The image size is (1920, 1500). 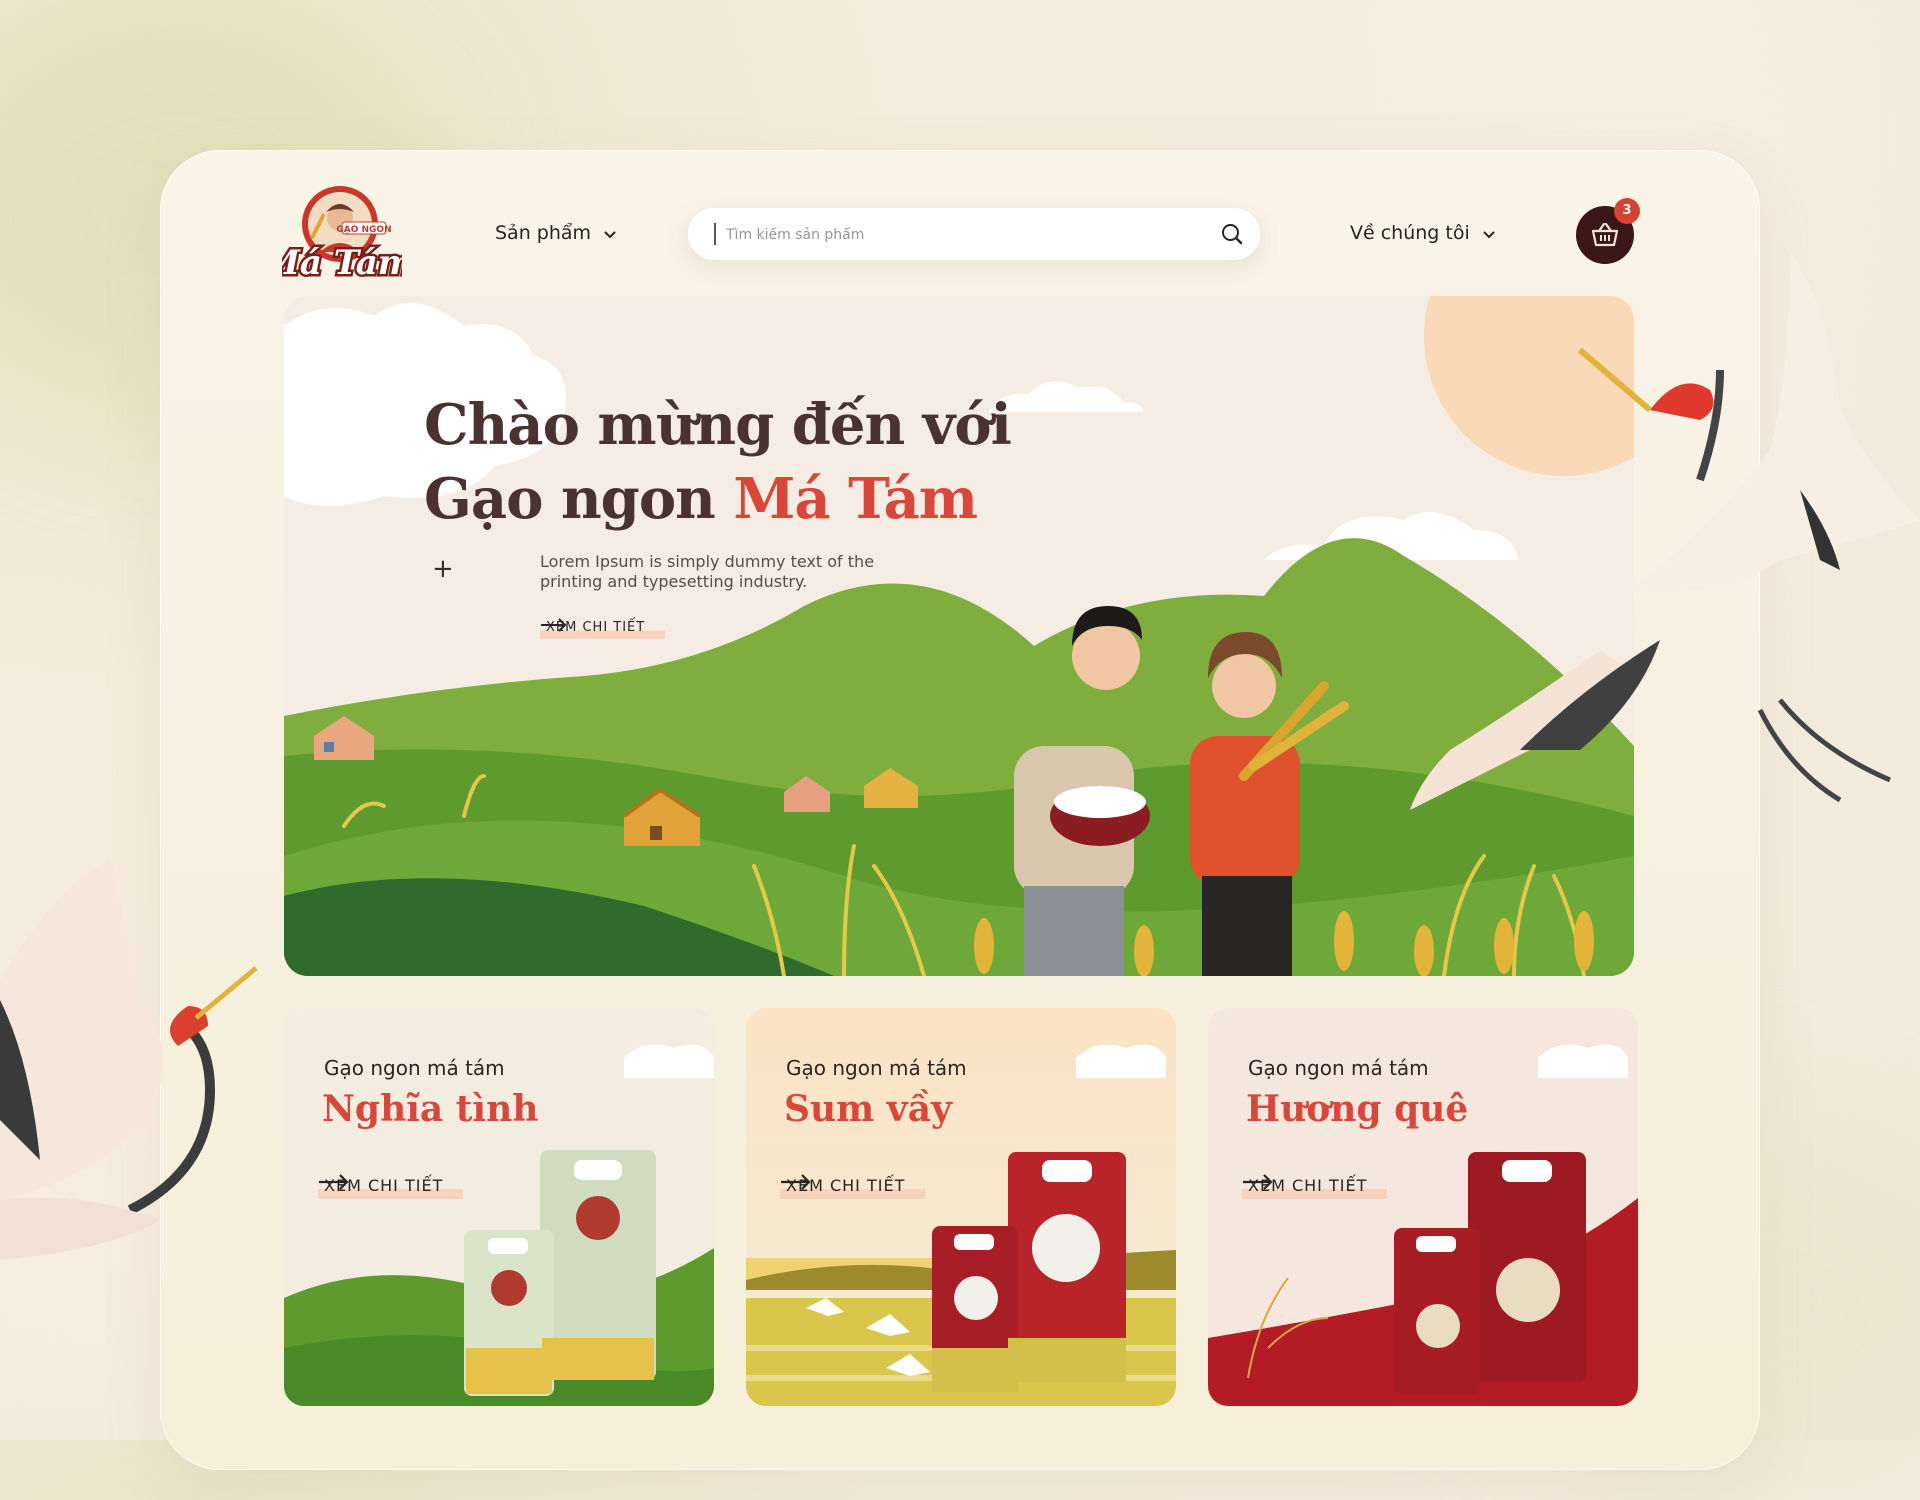 What do you see at coordinates (129, 1060) in the screenshot?
I see `crane-illustration-left` at bounding box center [129, 1060].